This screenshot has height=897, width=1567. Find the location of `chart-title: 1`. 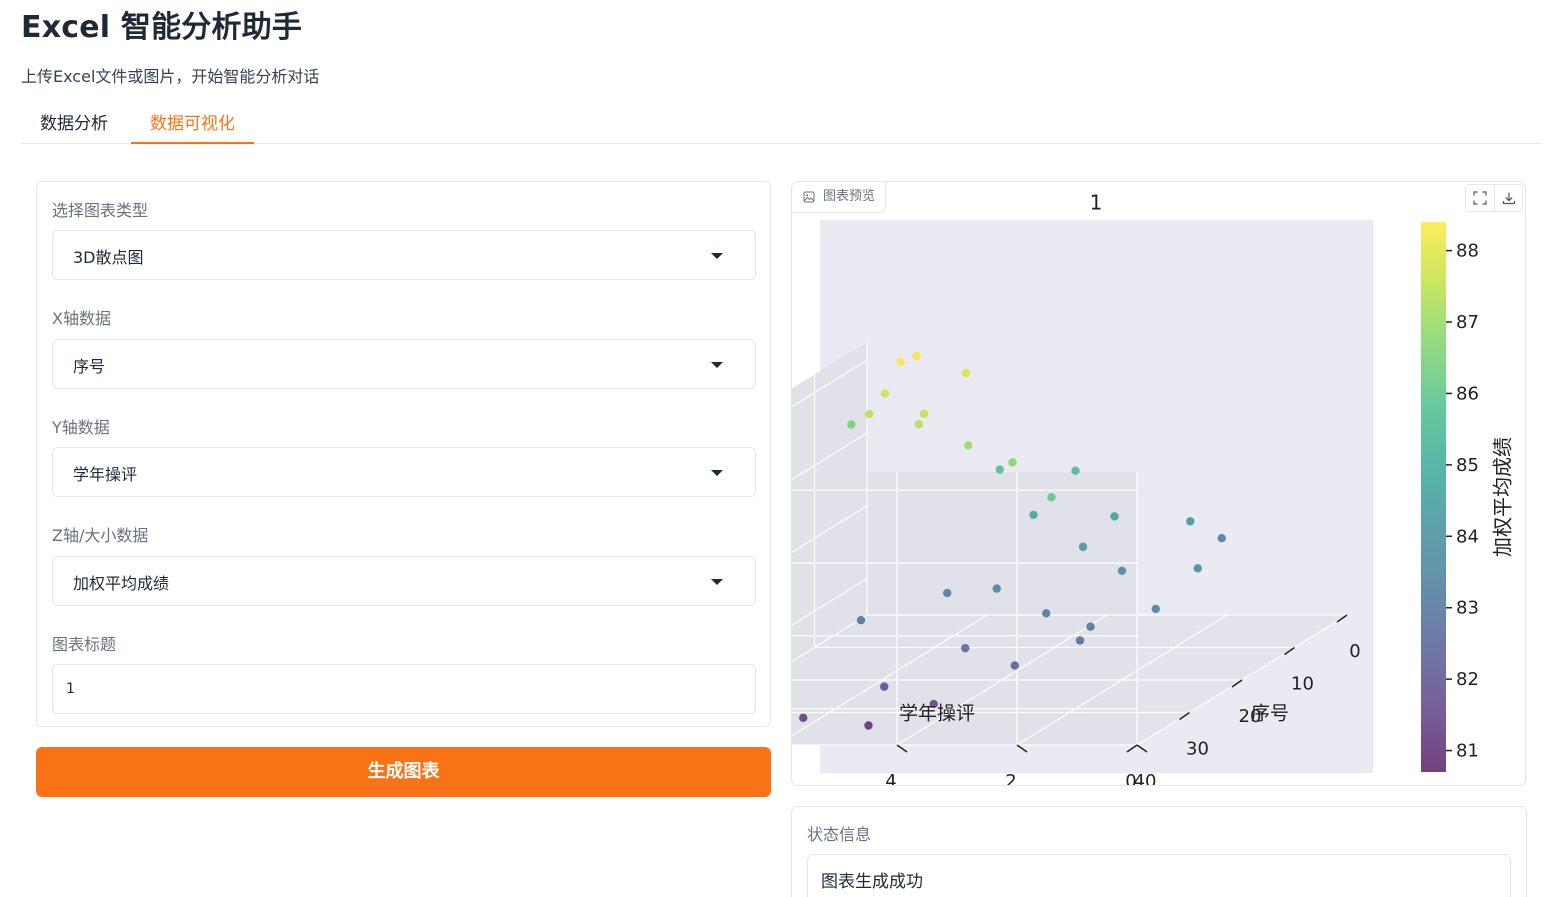

chart-title: 1 is located at coordinates (1096, 203).